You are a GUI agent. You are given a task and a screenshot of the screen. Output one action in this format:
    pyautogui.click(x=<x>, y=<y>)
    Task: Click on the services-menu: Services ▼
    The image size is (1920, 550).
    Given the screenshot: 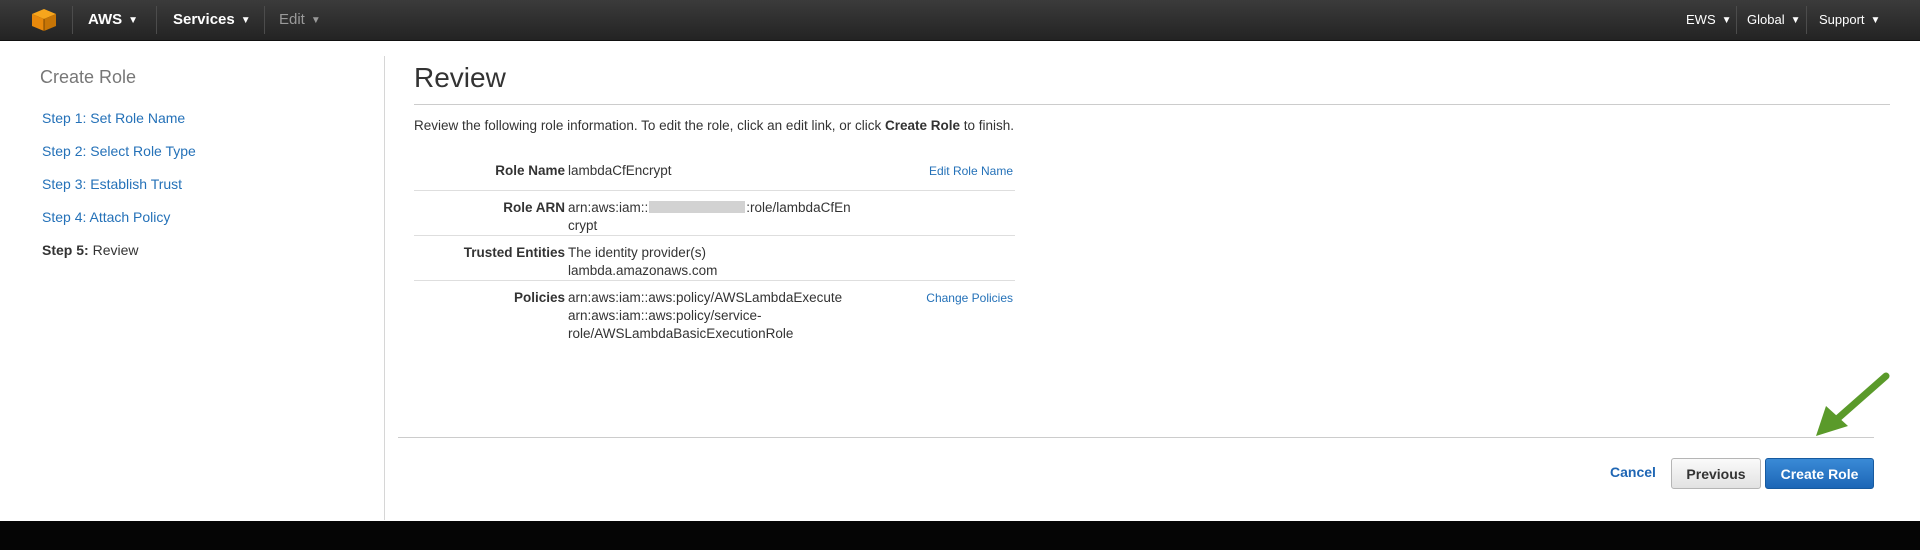 What is the action you would take?
    pyautogui.click(x=212, y=20)
    